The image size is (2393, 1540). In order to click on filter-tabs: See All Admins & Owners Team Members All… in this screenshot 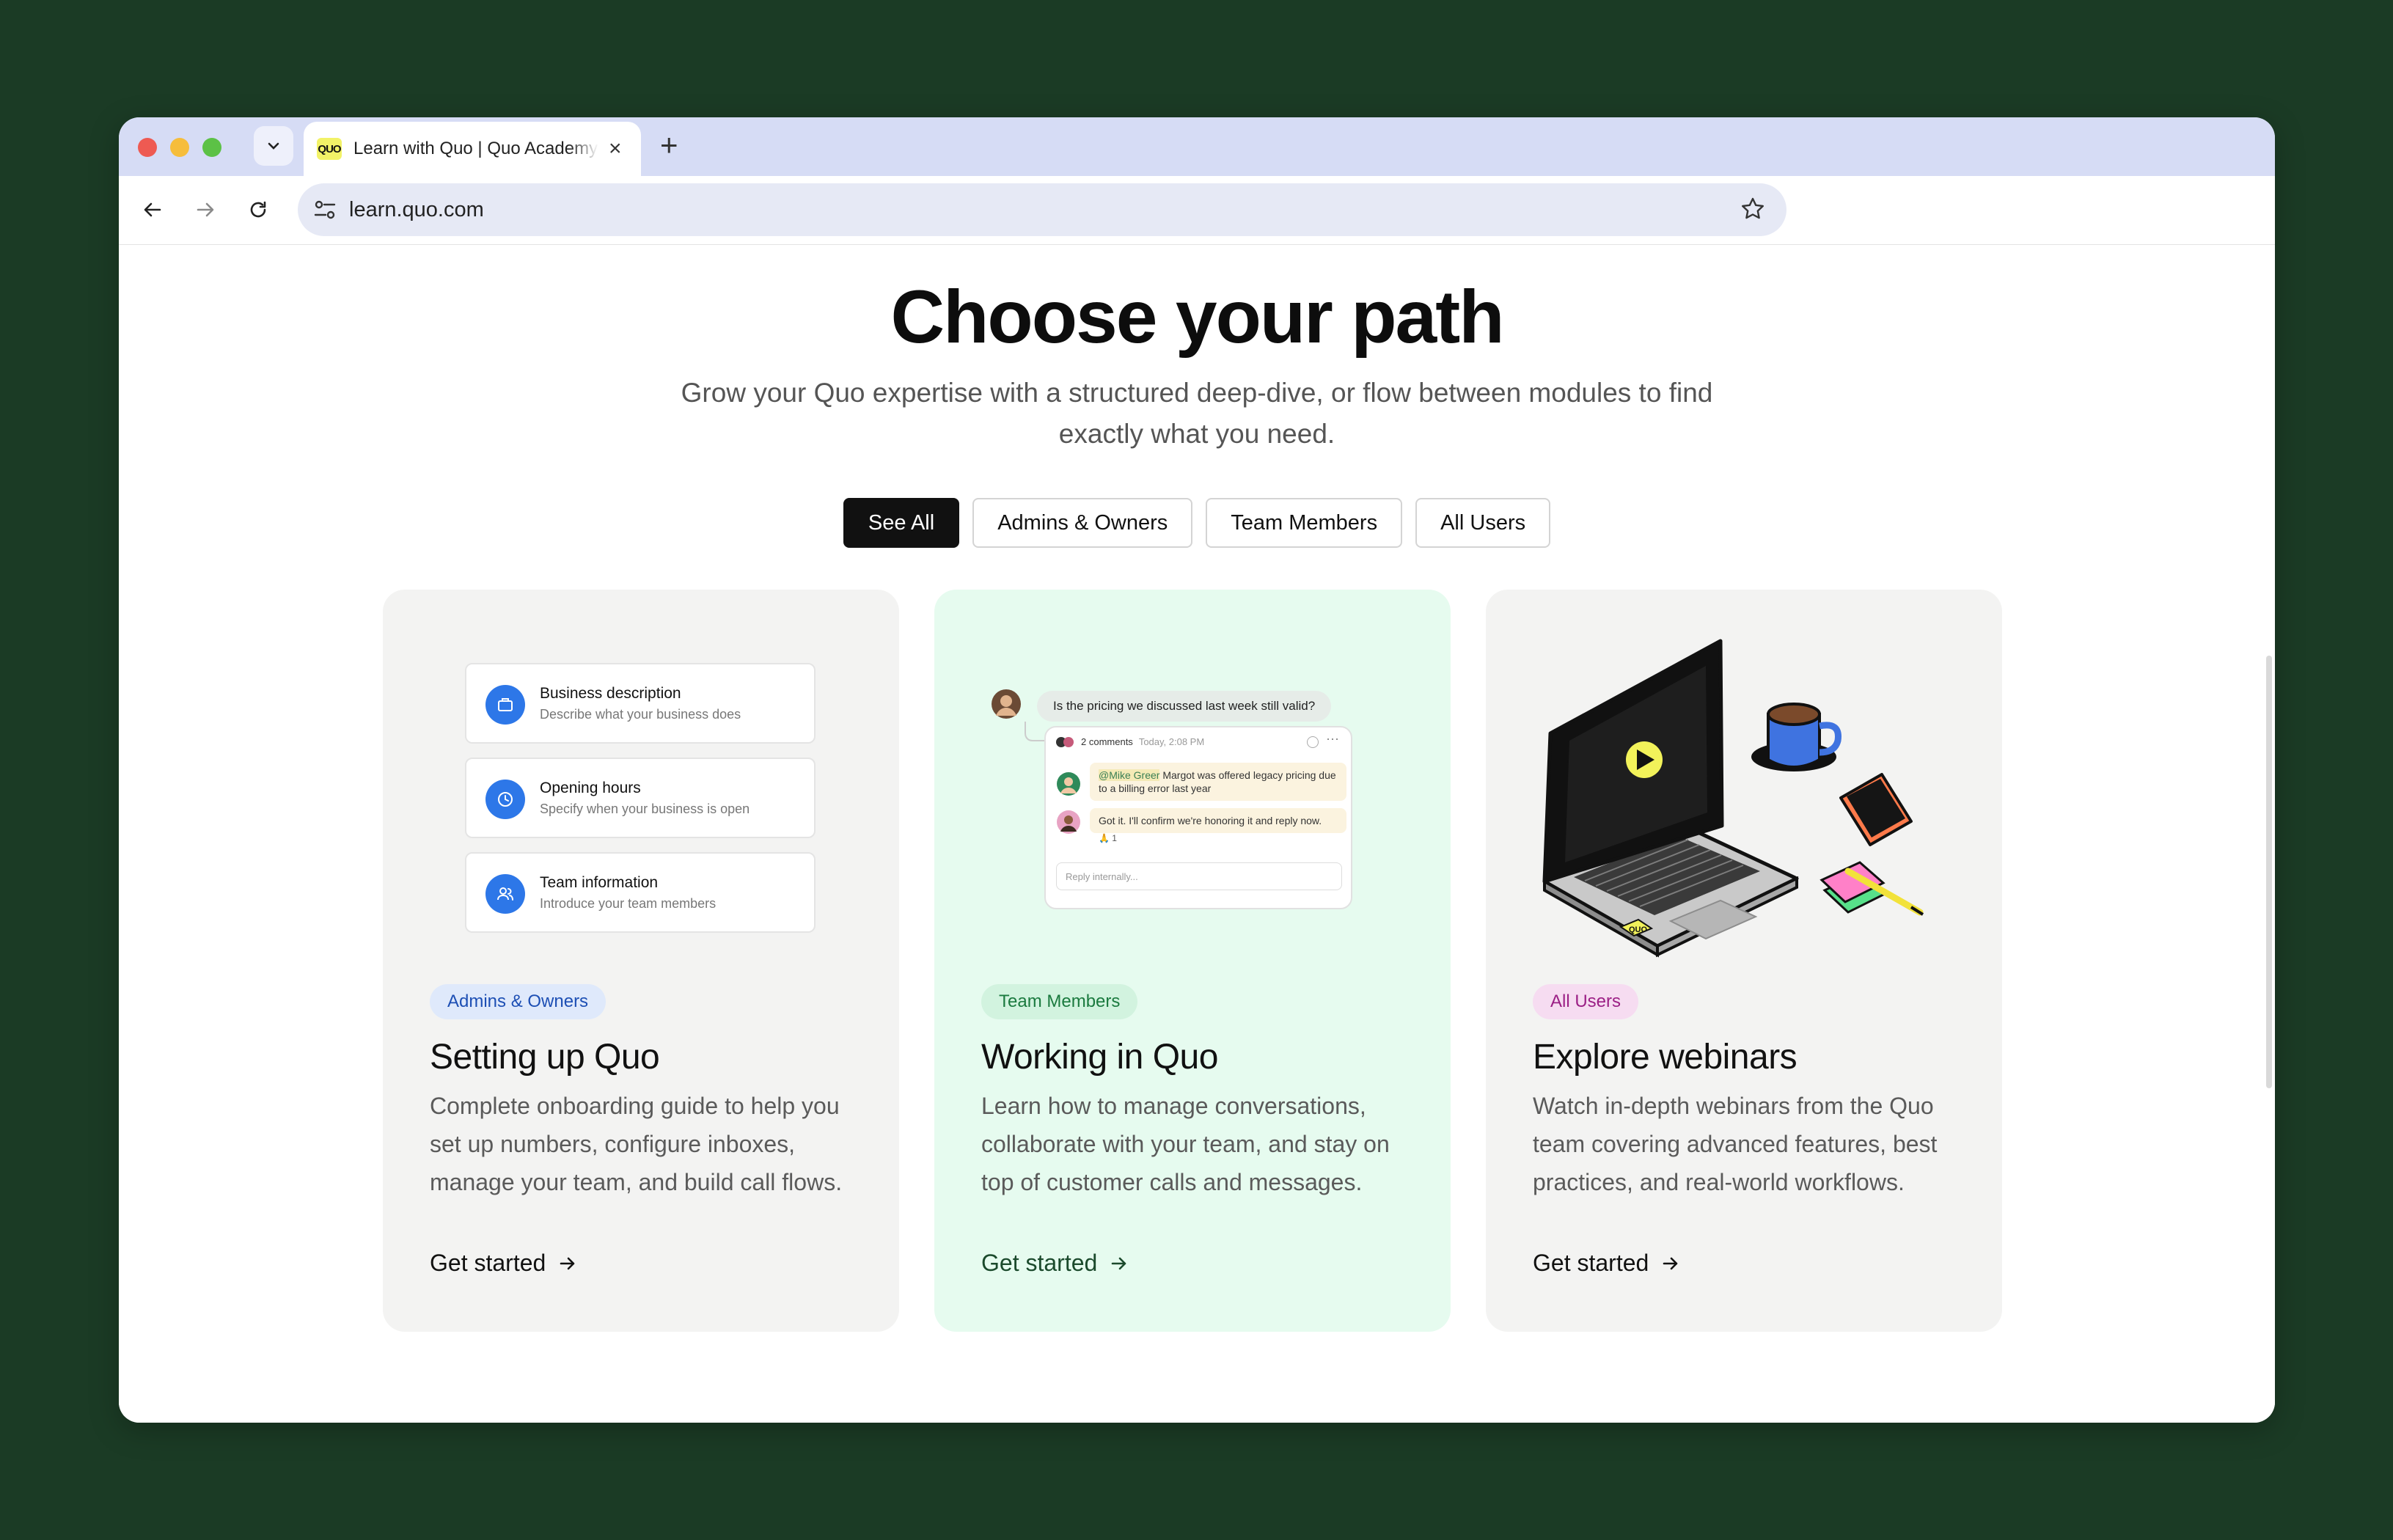, I will do `click(1197, 523)`.